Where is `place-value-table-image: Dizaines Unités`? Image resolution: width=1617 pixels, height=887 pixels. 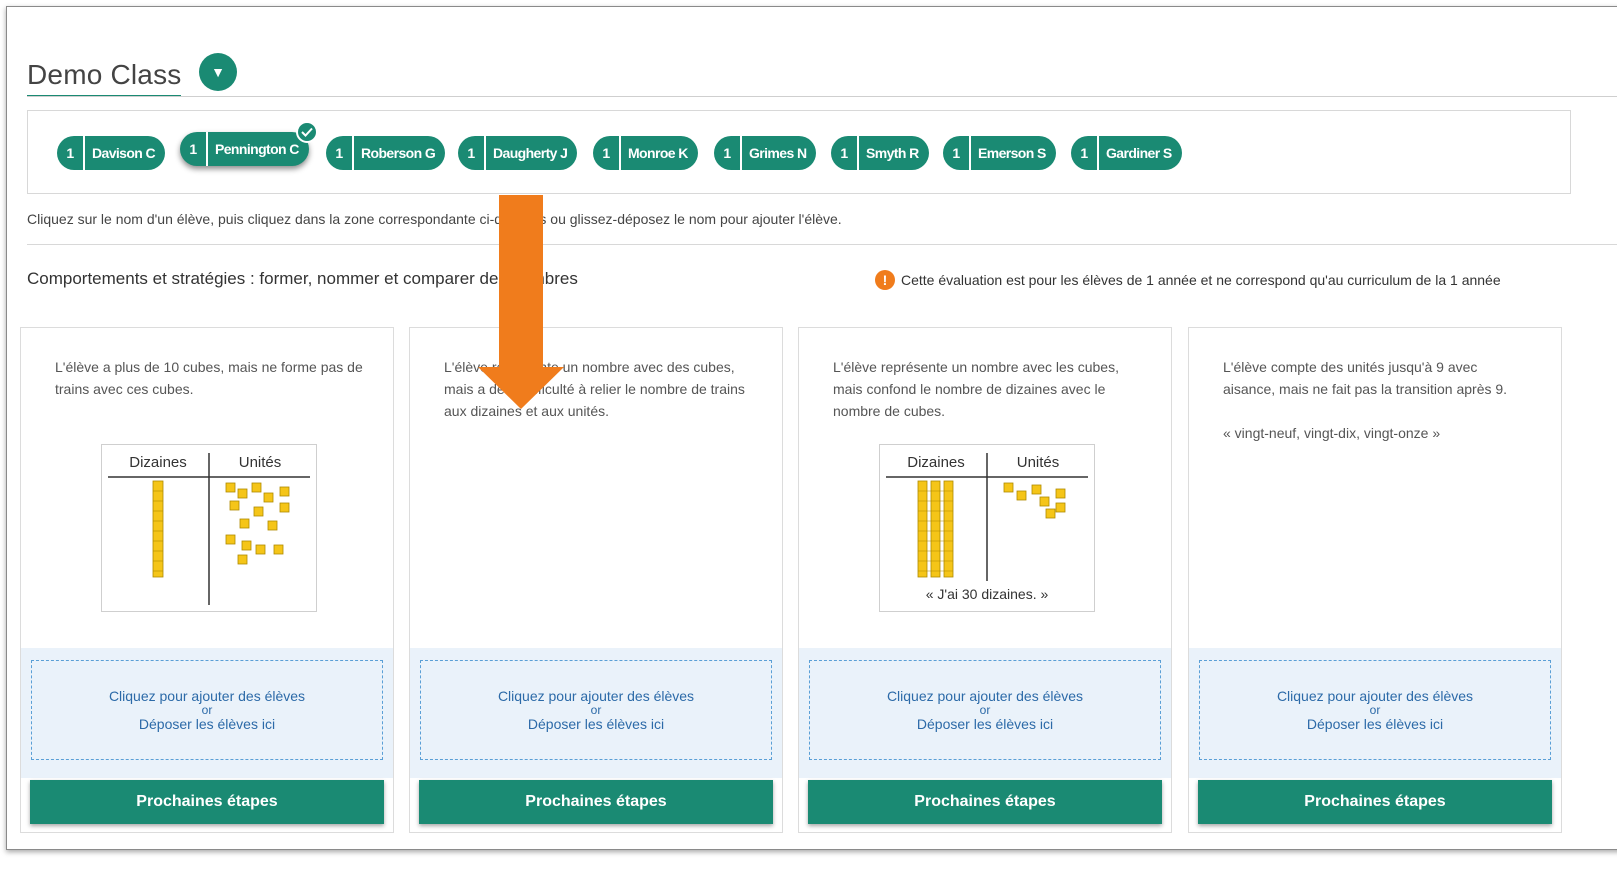 place-value-table-image: Dizaines Unités is located at coordinates (209, 528).